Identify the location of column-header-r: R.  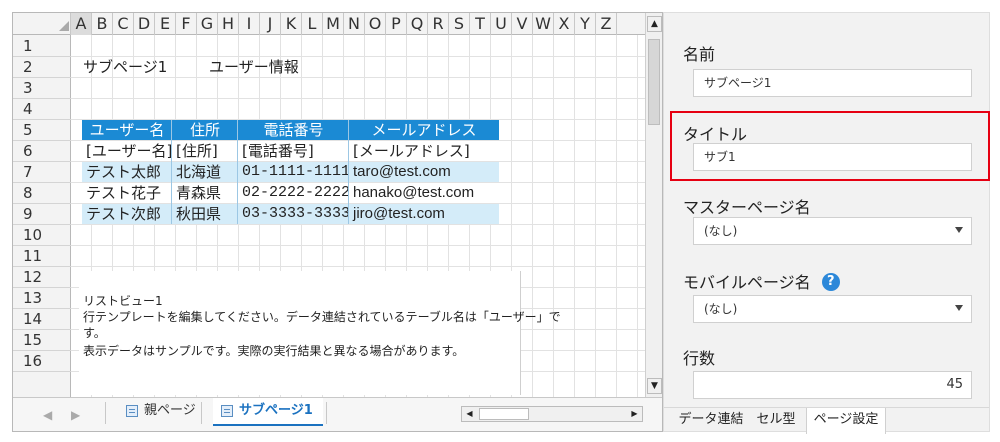
(438, 24).